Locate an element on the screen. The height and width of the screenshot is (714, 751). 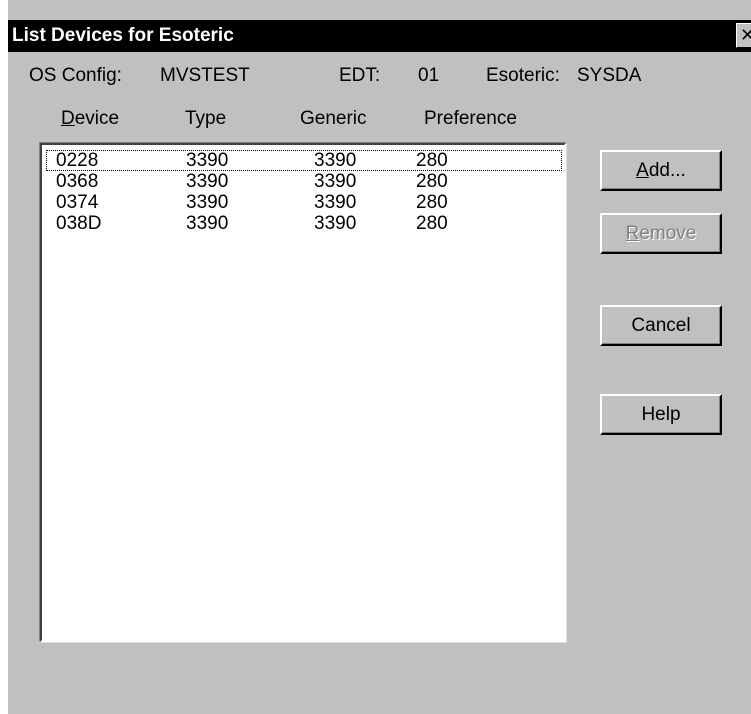
device-mnemonic: D is located at coordinates (68, 118).